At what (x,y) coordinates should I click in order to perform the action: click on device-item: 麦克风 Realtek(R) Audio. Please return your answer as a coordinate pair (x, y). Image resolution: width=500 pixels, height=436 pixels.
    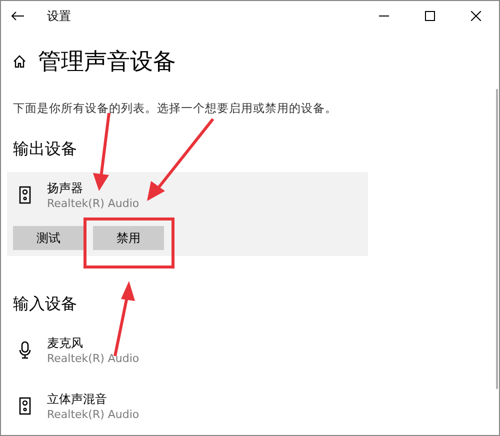
    Looking at the image, I should click on (187, 349).